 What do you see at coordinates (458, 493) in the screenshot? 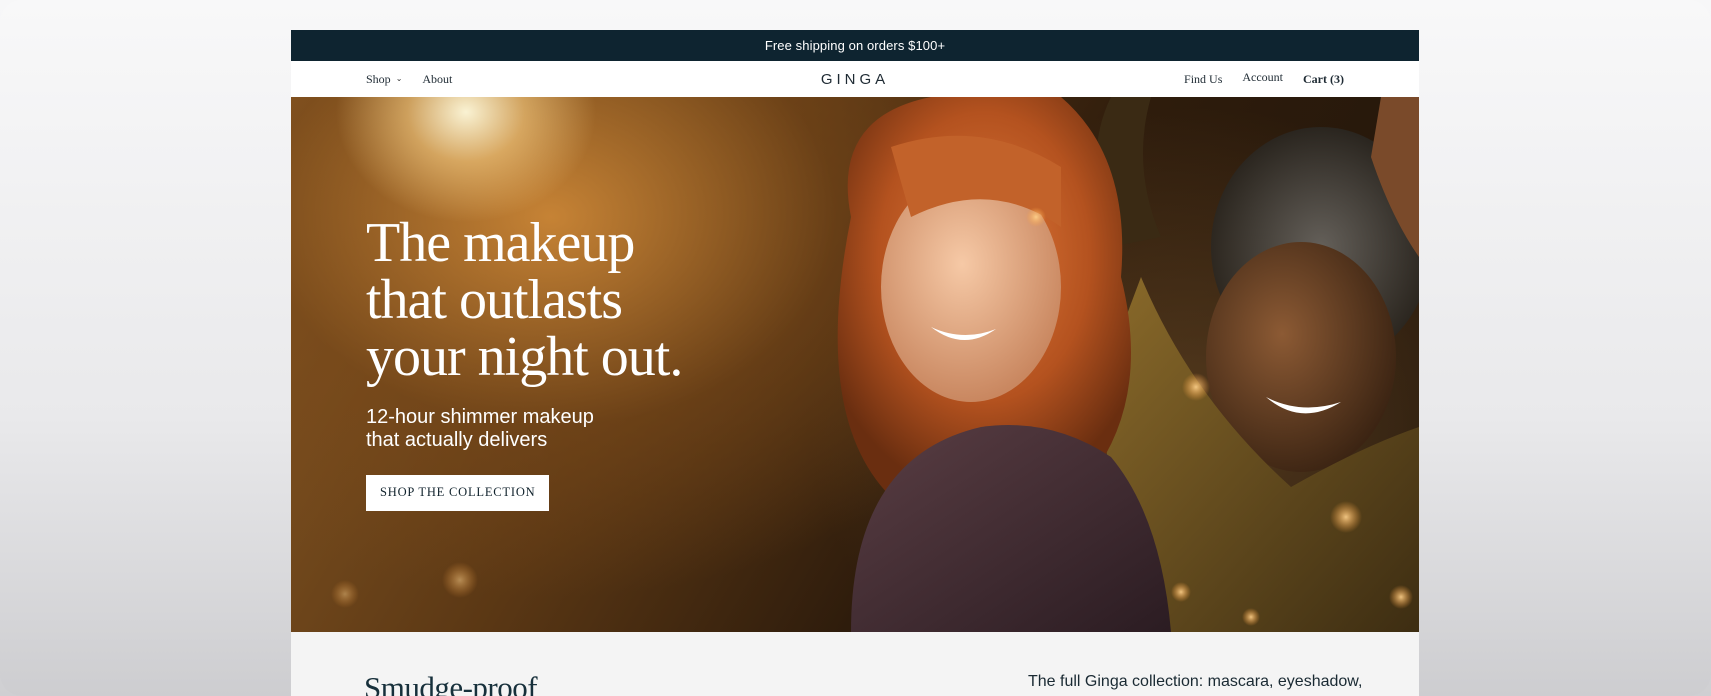
I see `shop-collection-button: SHOP THE COLLECTION` at bounding box center [458, 493].